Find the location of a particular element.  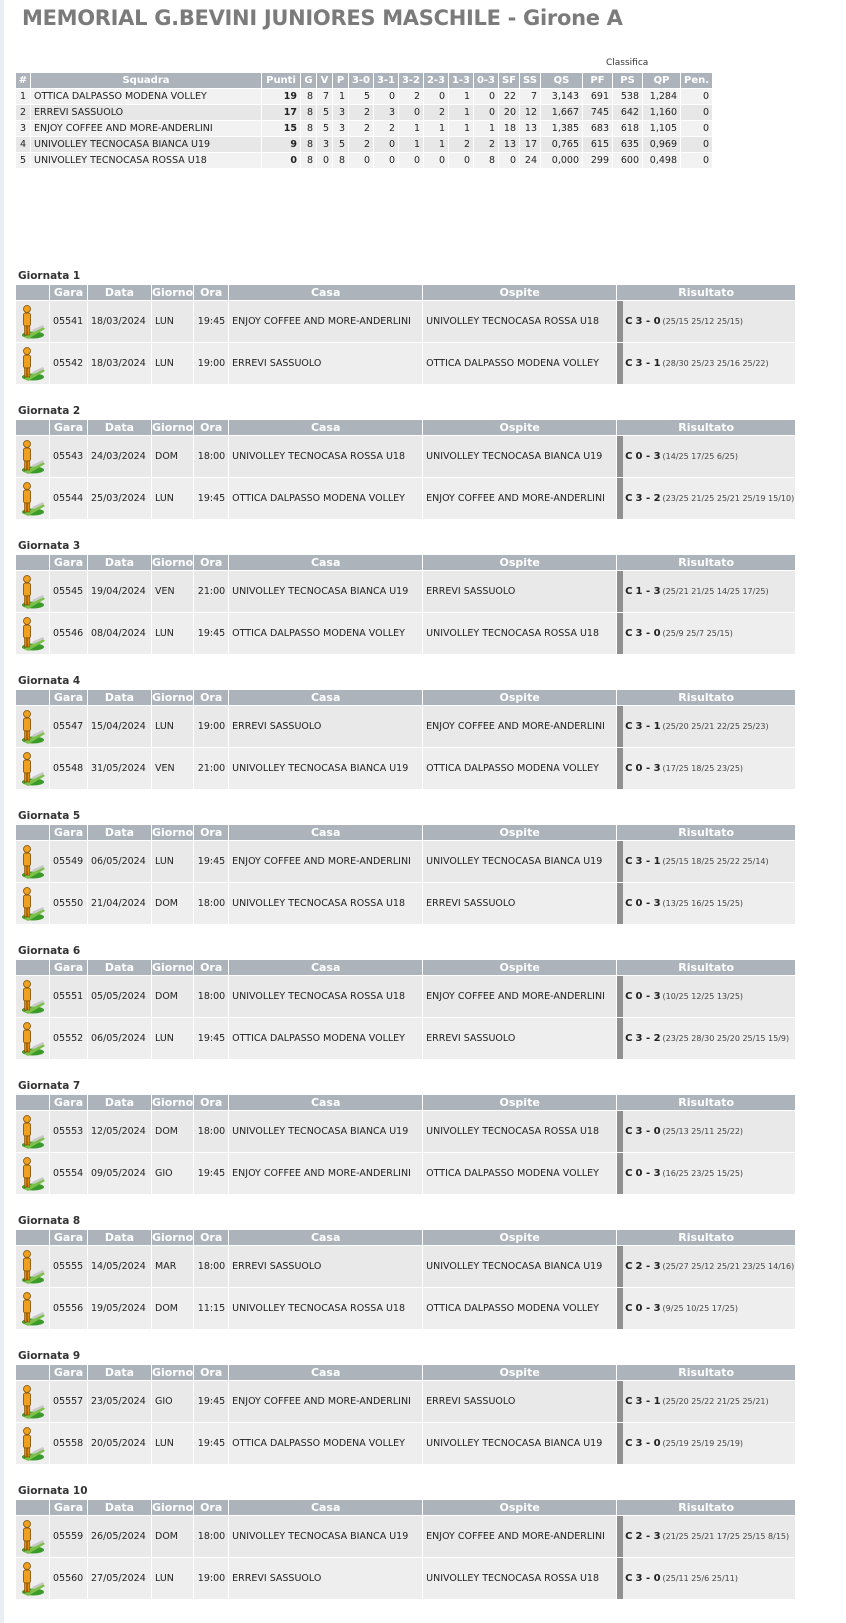

standings-cell-sets-won: 22 is located at coordinates (509, 96).